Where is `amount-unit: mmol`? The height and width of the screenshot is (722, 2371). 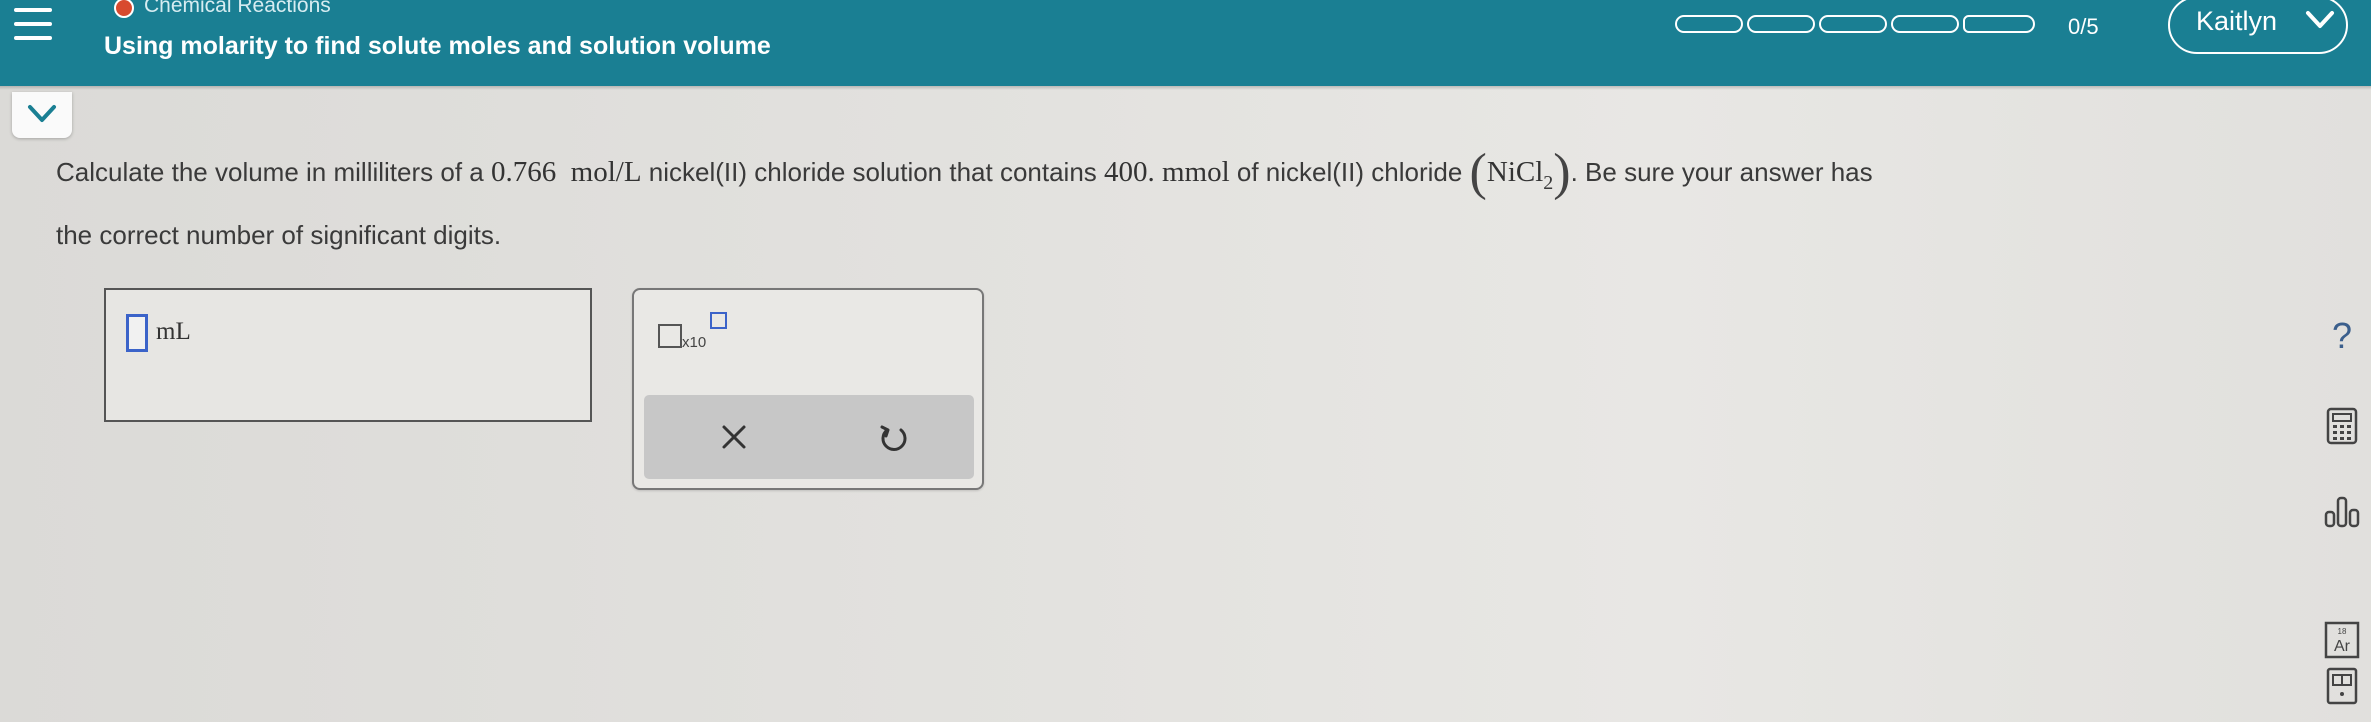
amount-unit: mmol is located at coordinates (1196, 172).